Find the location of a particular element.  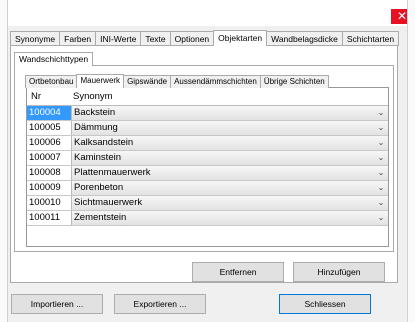

table-row: 100005 Dämmung ⌄ is located at coordinates (207, 128).